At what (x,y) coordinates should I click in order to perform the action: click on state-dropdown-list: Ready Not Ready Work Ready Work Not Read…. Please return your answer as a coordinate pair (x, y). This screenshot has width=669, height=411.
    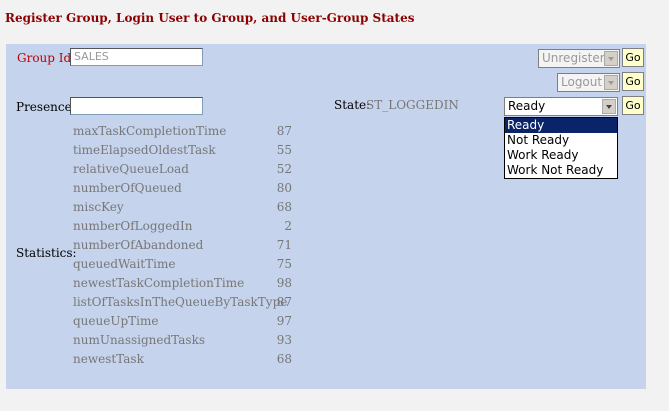
    Looking at the image, I should click on (561, 148).